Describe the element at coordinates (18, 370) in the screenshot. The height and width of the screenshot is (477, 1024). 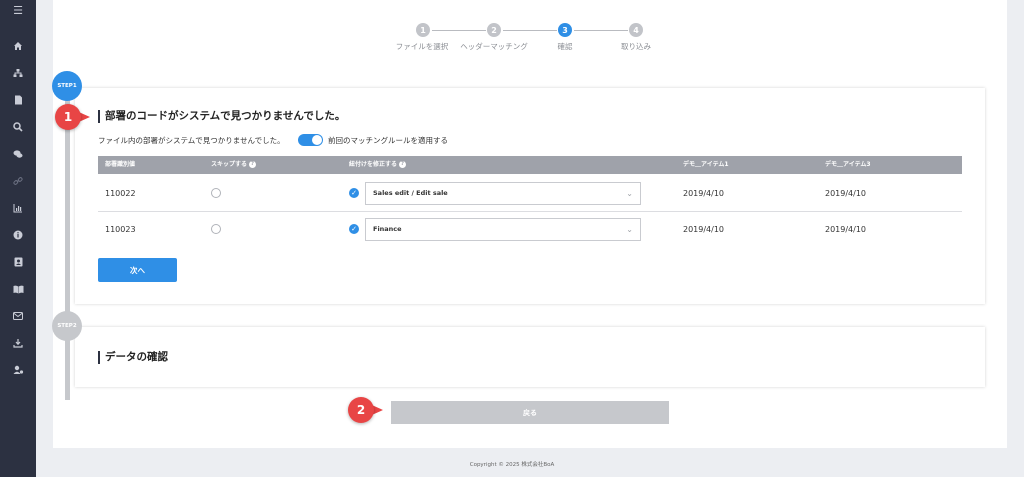
I see `user-settings-icon` at that location.